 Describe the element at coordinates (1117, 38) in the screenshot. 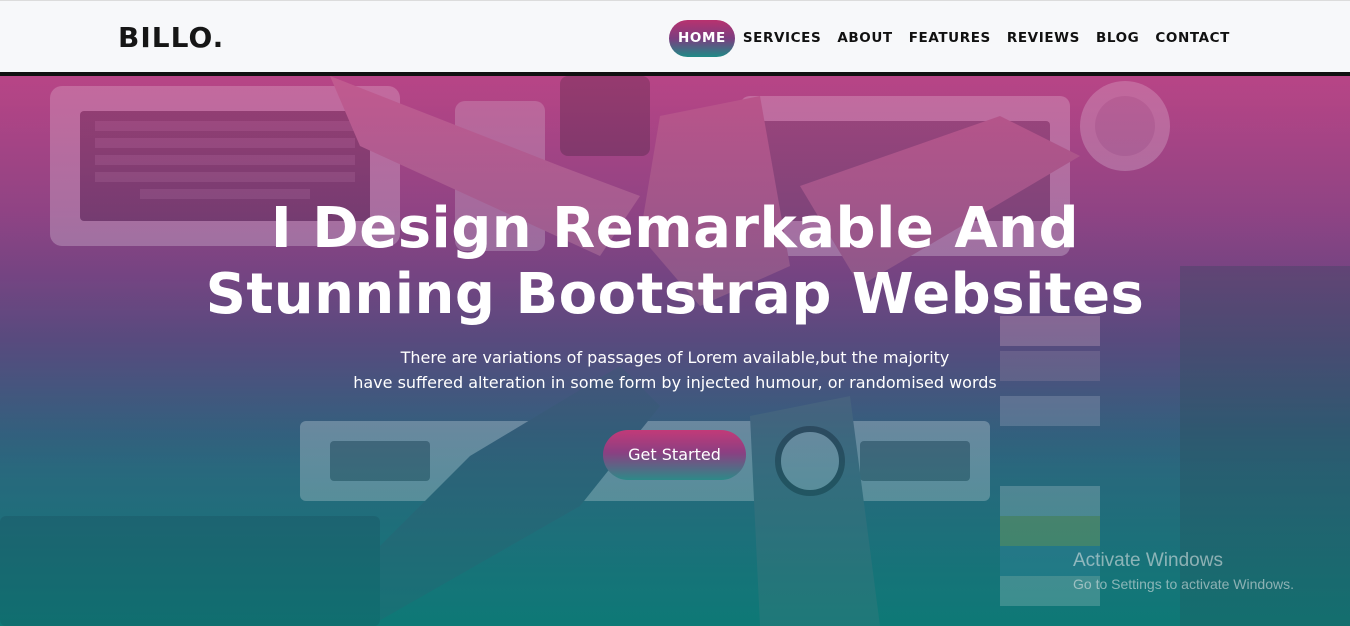

I see `nav-item-blog: BLOG` at that location.